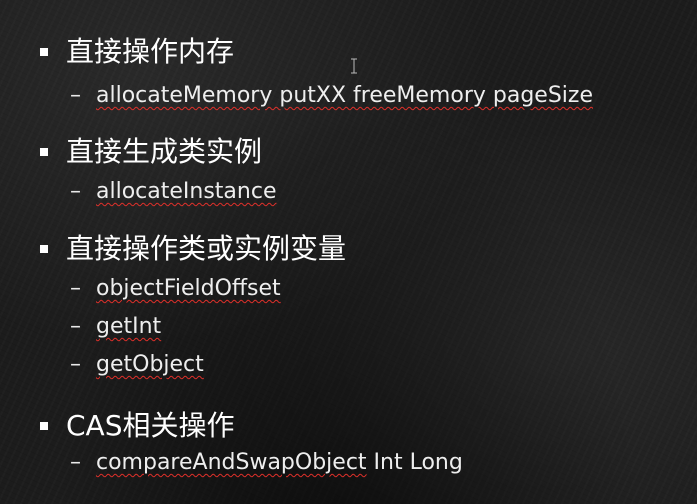 This screenshot has width=697, height=504. What do you see at coordinates (164, 151) in the screenshot?
I see `heading-generate-instance: 直接生成类实例` at bounding box center [164, 151].